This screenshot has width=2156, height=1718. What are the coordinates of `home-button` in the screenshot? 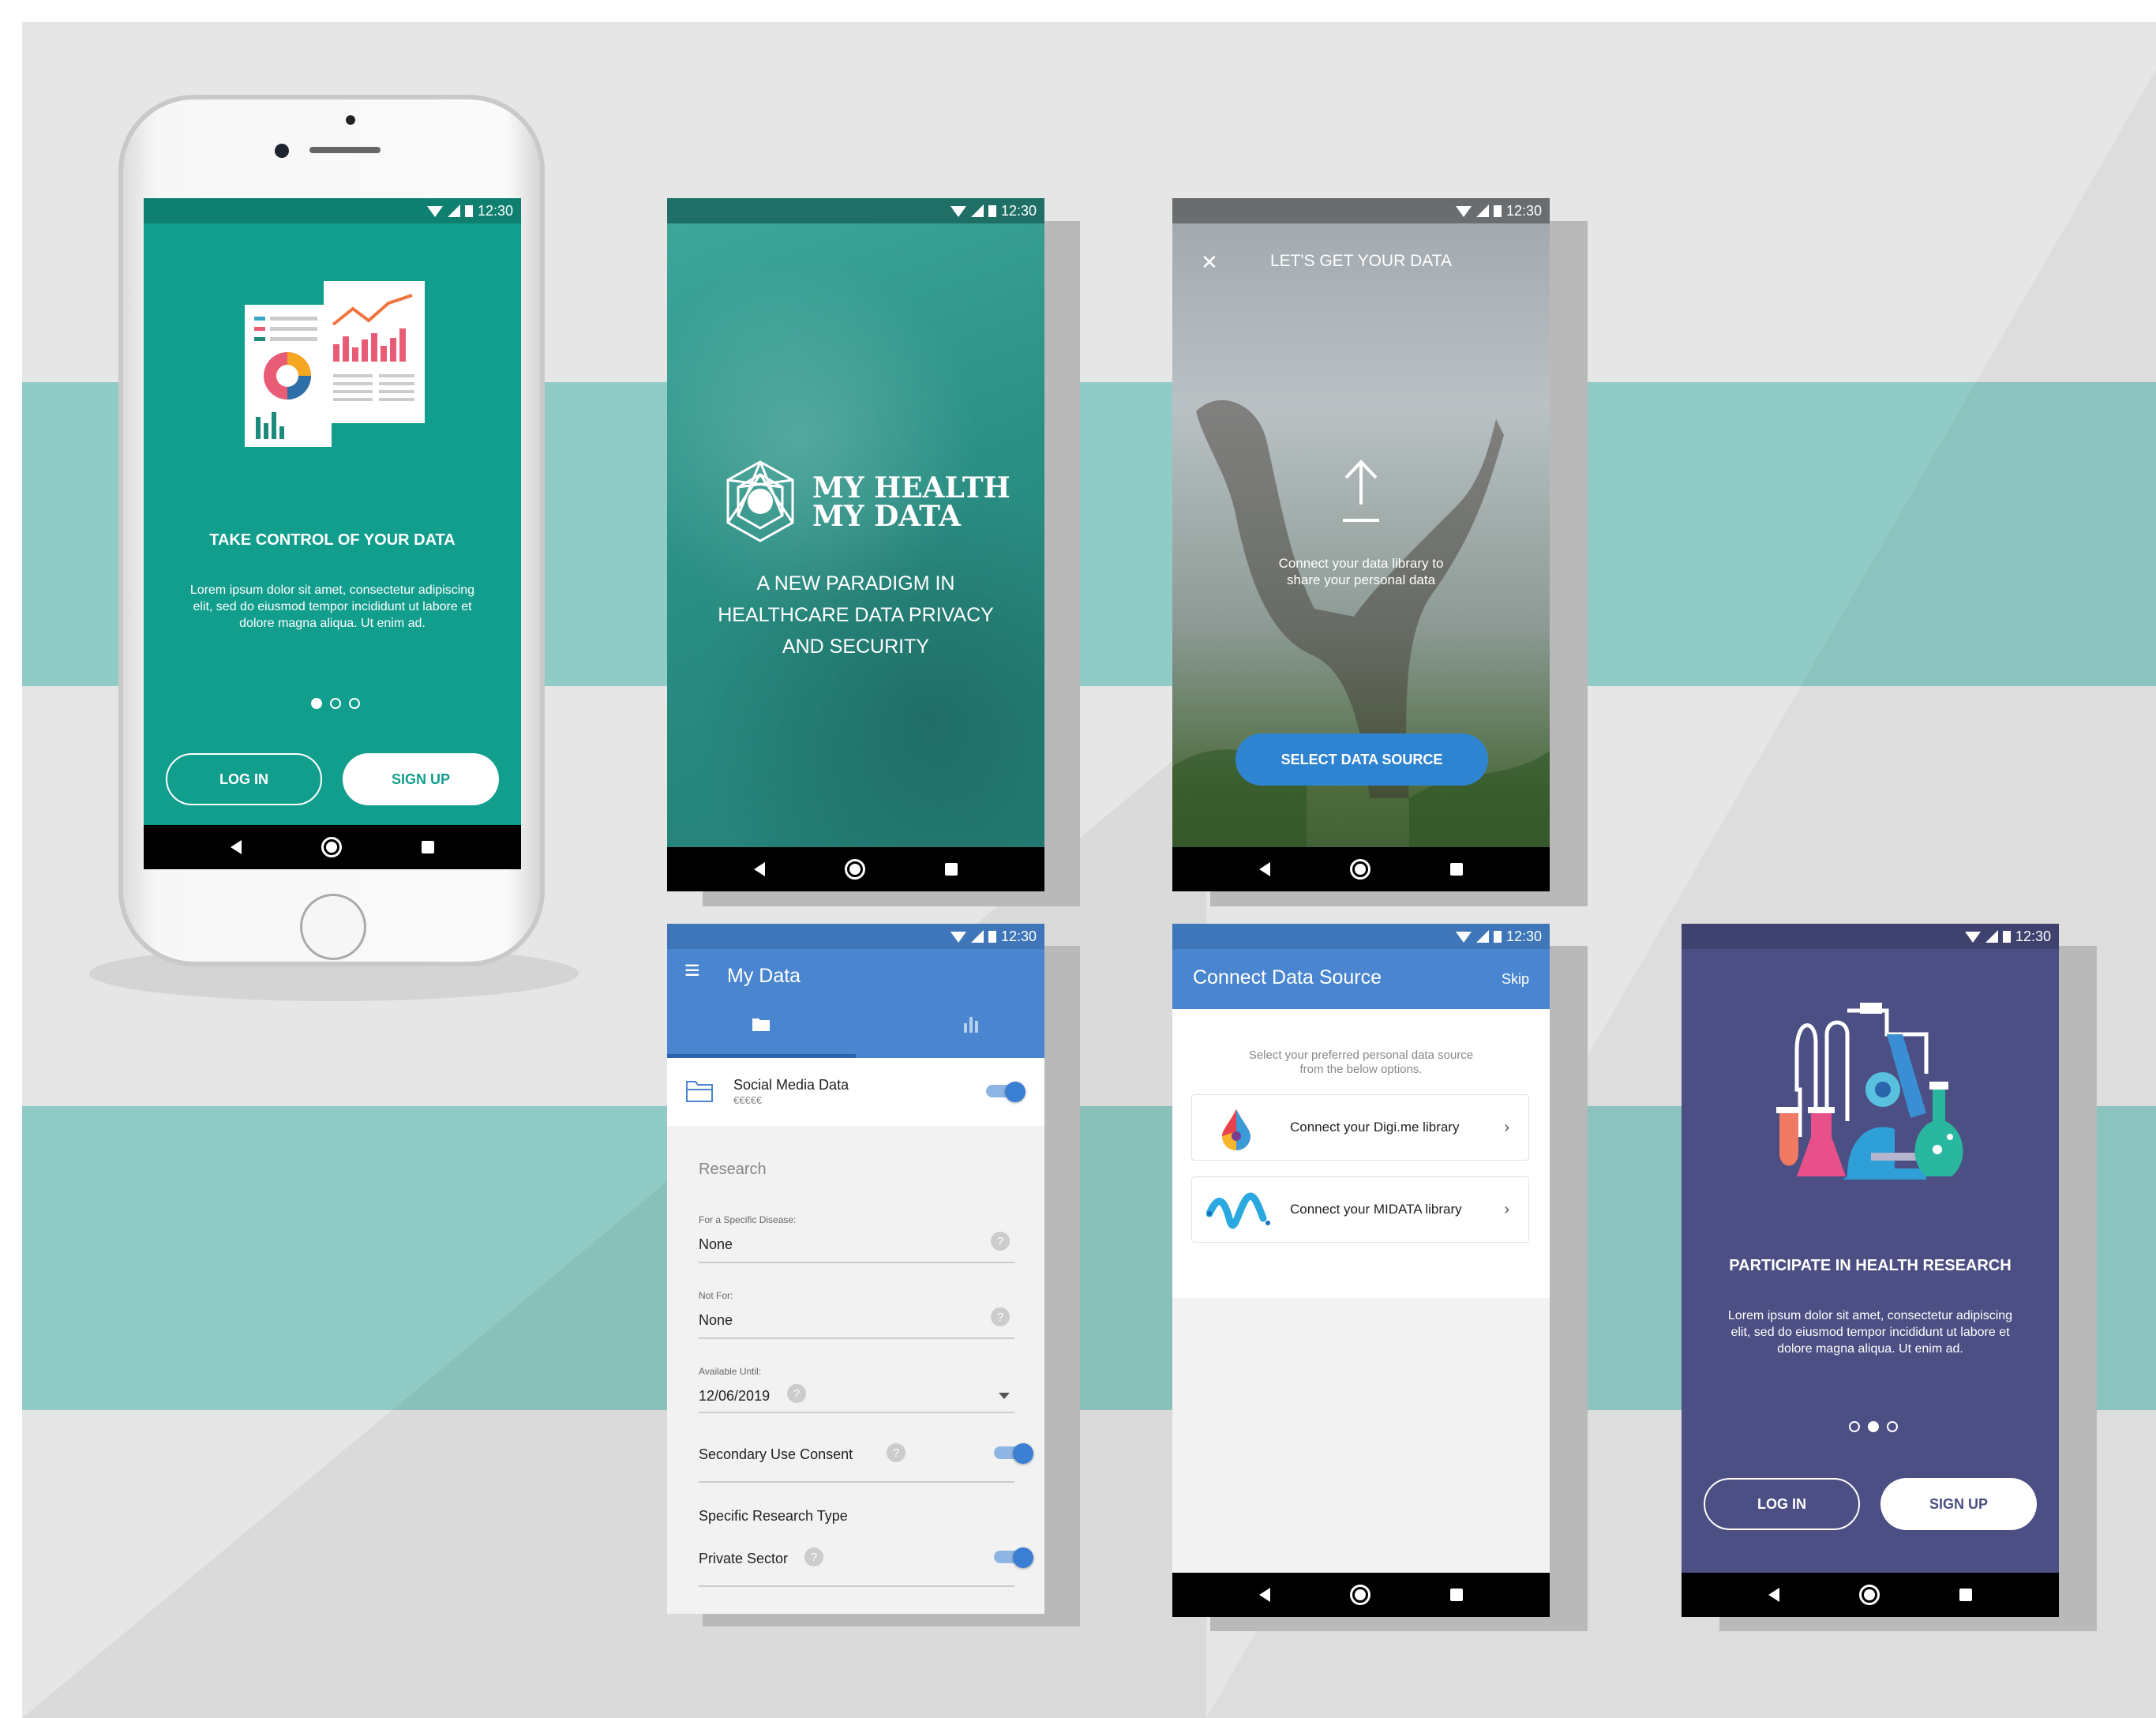 It's located at (333, 927).